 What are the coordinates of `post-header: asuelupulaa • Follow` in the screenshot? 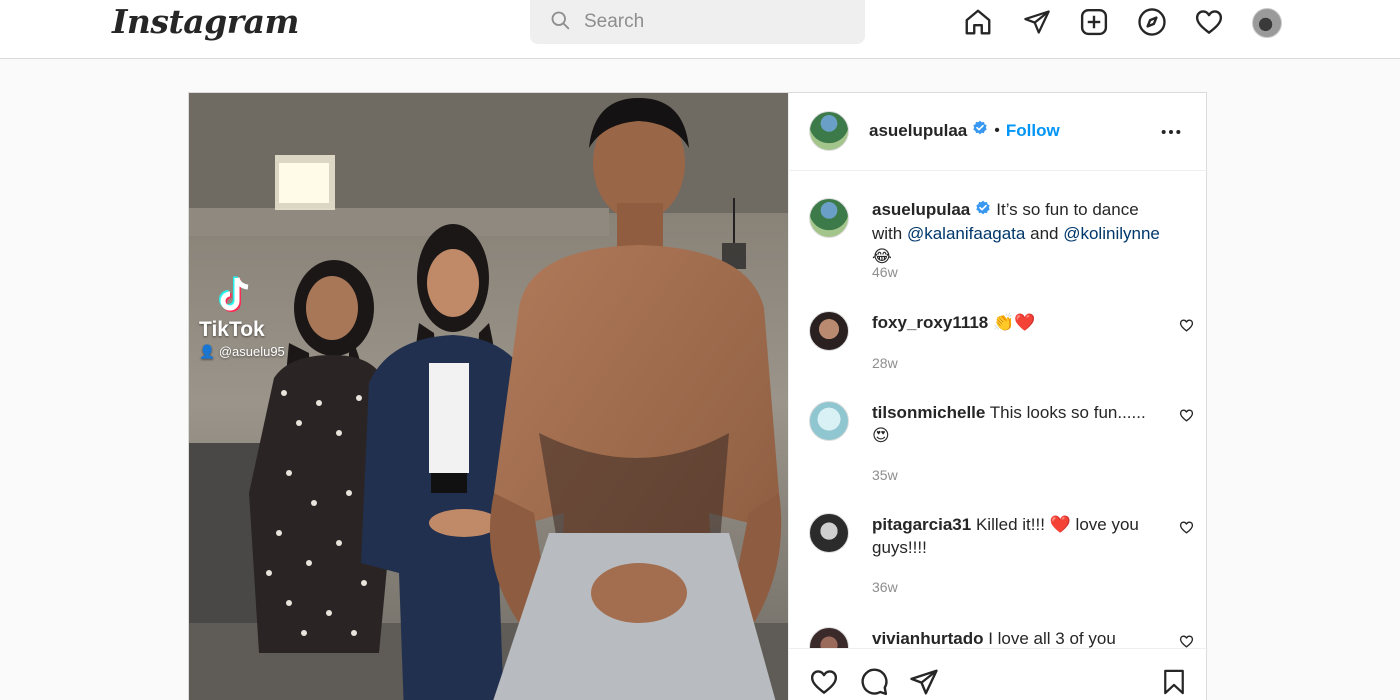 It's located at (998, 132).